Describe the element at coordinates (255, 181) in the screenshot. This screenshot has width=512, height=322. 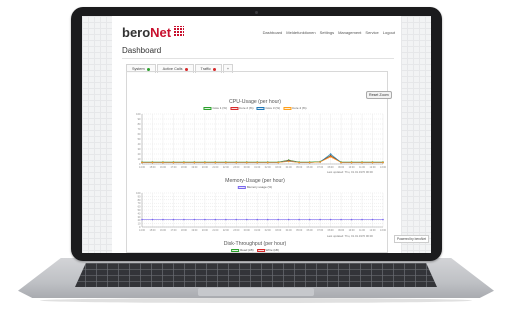
I see `memory-chart-title: Memory-Usage (per hour)` at that location.